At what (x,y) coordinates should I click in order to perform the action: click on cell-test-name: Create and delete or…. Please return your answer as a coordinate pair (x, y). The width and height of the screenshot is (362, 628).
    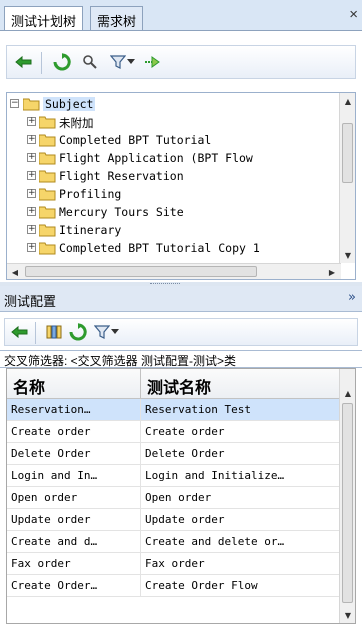
    Looking at the image, I should click on (215, 541).